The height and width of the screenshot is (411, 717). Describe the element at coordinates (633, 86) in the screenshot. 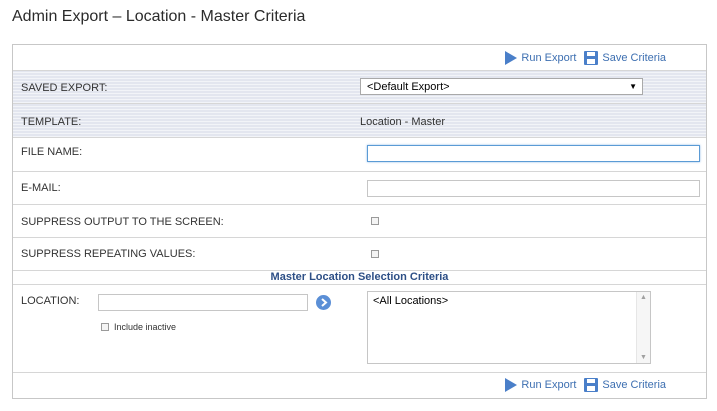

I see `dropdown-arrow-icon: ▼` at that location.